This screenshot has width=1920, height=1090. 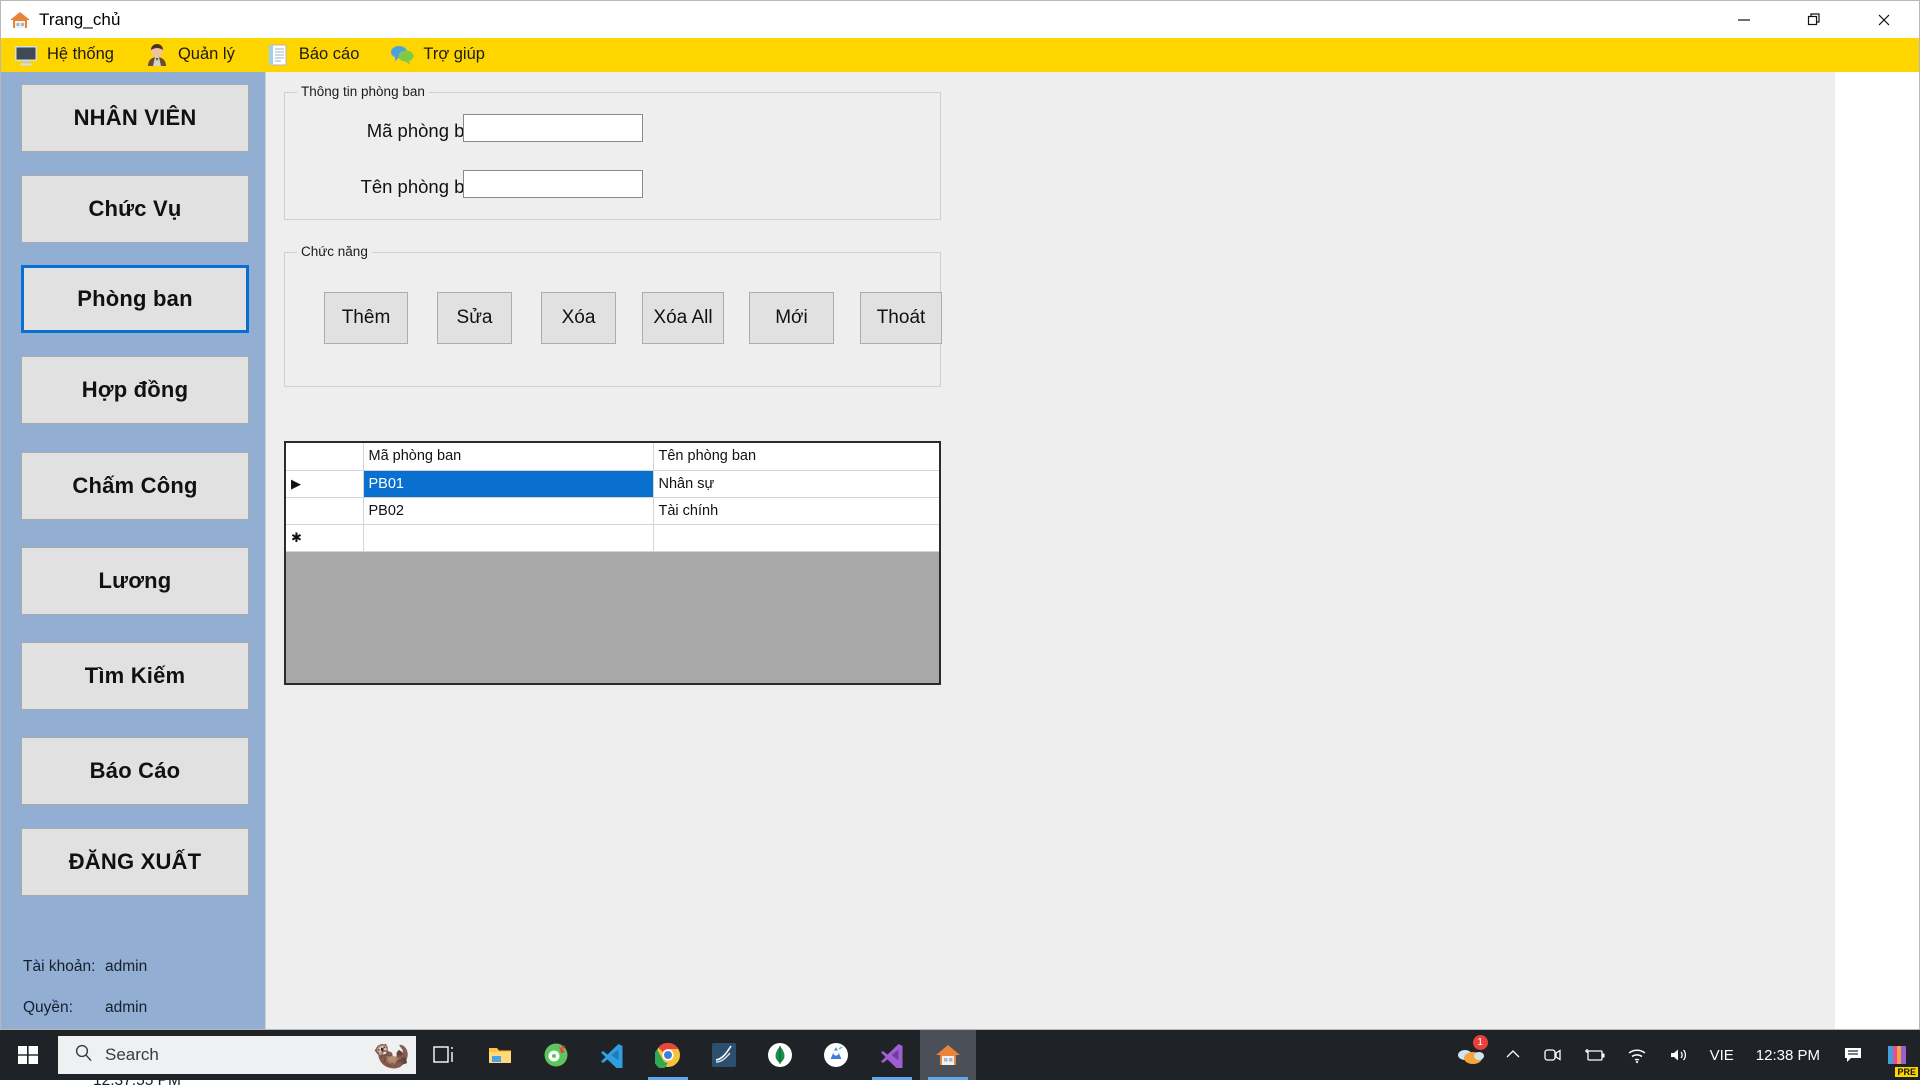 I want to click on grid-header-row: Mã phòng ban Tên phòng ban, so click(x=612, y=457).